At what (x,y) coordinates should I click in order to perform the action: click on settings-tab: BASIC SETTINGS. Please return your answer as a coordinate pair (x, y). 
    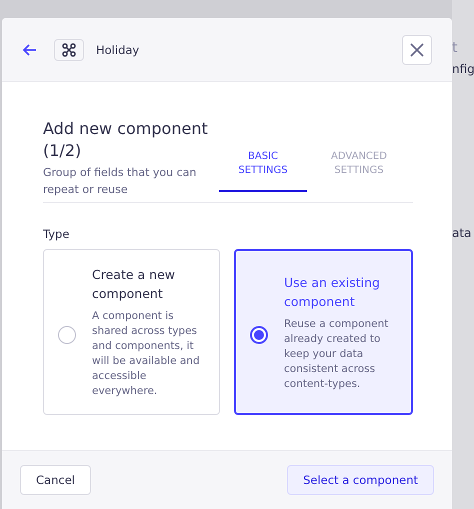
    Looking at the image, I should click on (263, 171).